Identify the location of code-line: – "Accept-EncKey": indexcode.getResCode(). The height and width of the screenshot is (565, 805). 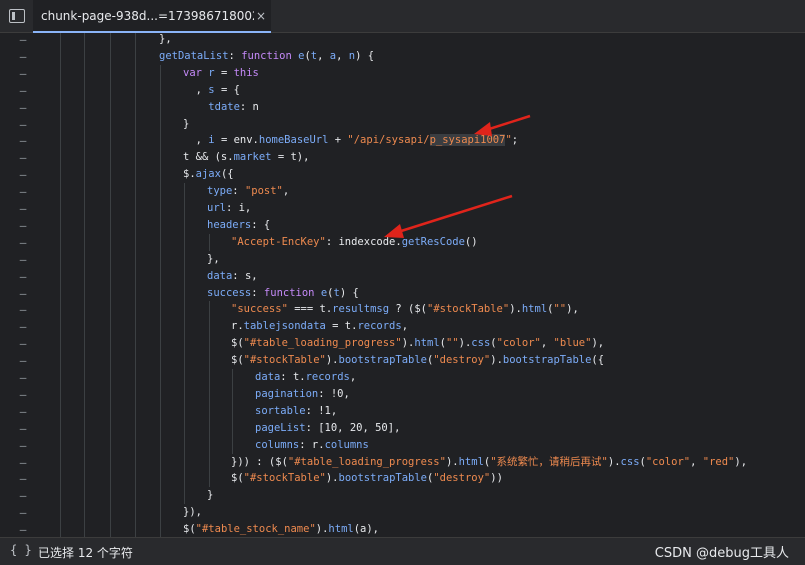
(402, 242).